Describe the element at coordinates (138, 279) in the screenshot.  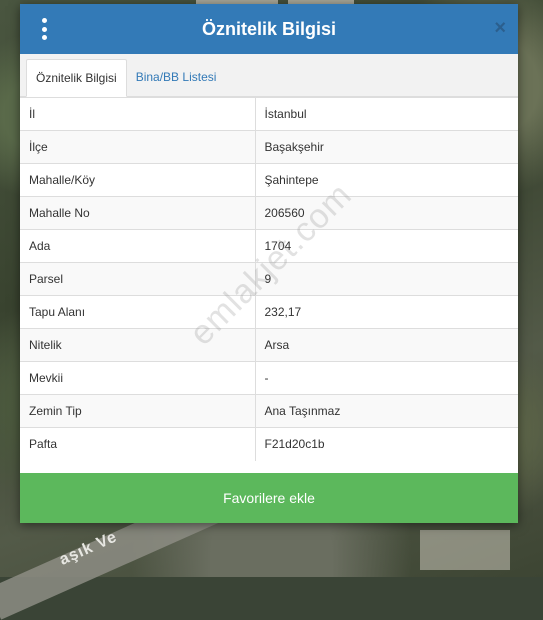
I see `attr-key: Parsel` at that location.